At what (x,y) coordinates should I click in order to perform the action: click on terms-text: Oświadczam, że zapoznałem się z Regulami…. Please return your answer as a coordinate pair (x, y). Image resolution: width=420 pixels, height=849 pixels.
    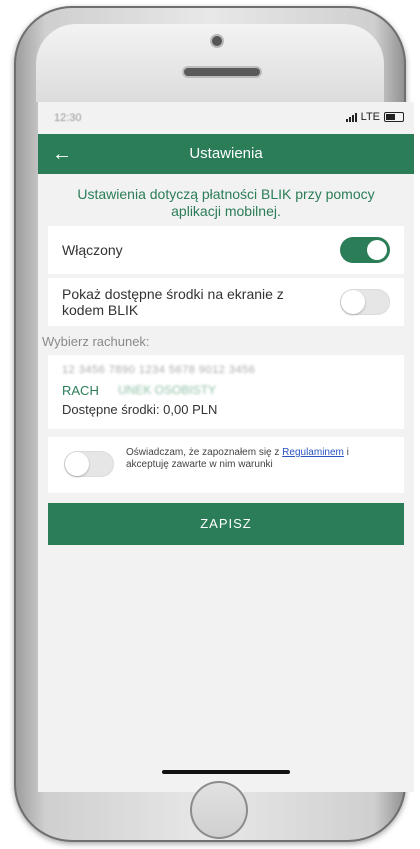
    Looking at the image, I should click on (259, 459).